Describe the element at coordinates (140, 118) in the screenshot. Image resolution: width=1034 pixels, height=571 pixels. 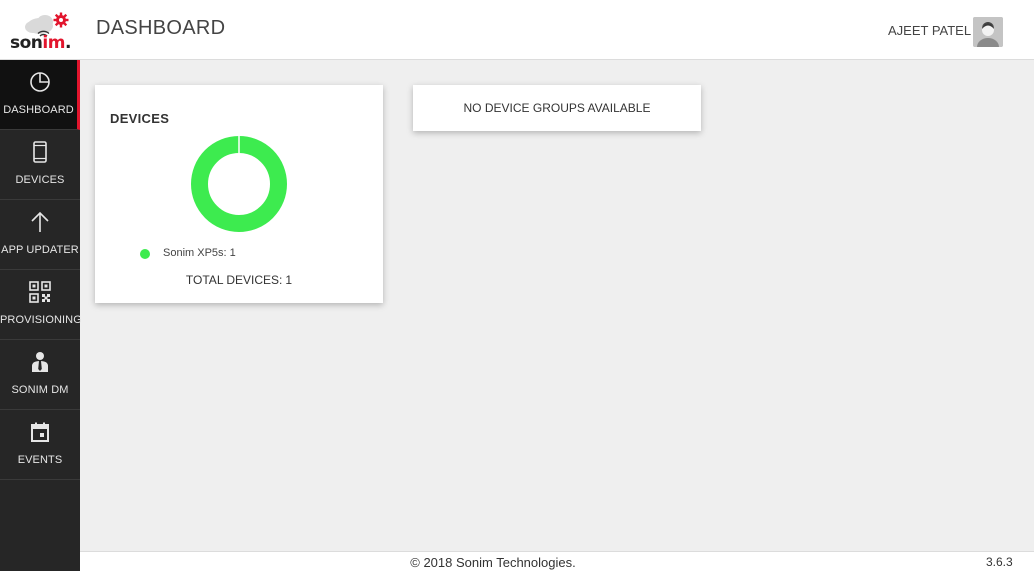
I see `devices-card-title: DEVICES` at that location.